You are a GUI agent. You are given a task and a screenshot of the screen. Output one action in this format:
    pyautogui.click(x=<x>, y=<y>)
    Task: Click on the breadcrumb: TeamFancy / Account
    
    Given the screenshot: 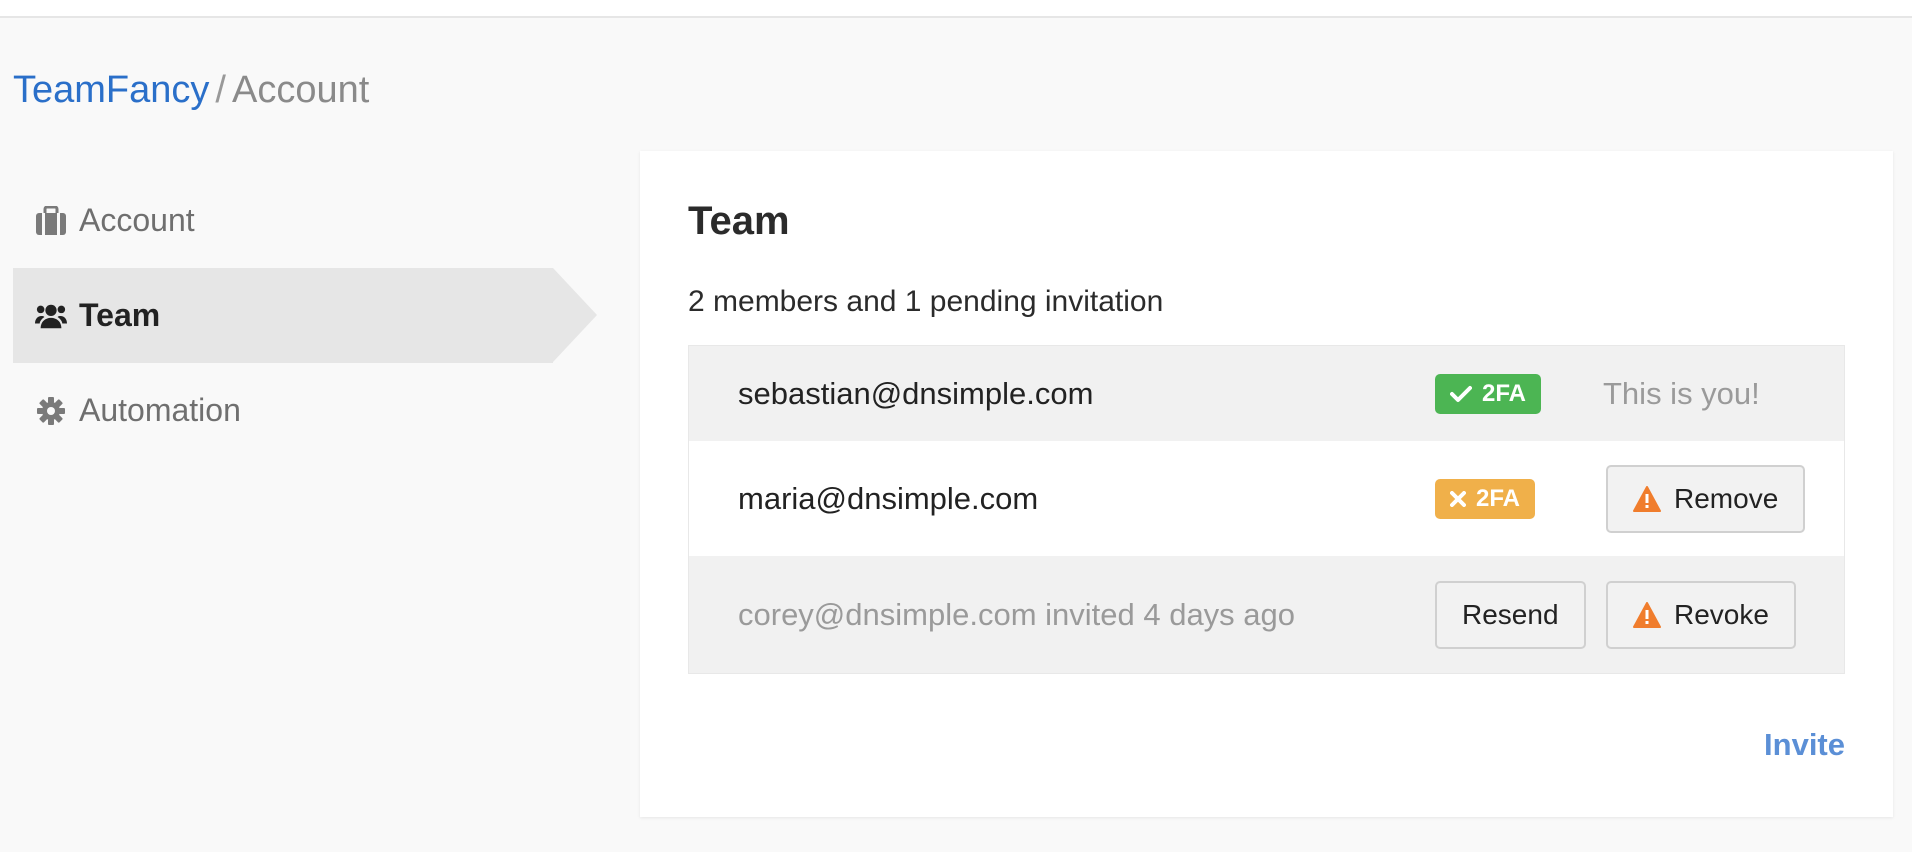 What is the action you would take?
    pyautogui.click(x=191, y=90)
    